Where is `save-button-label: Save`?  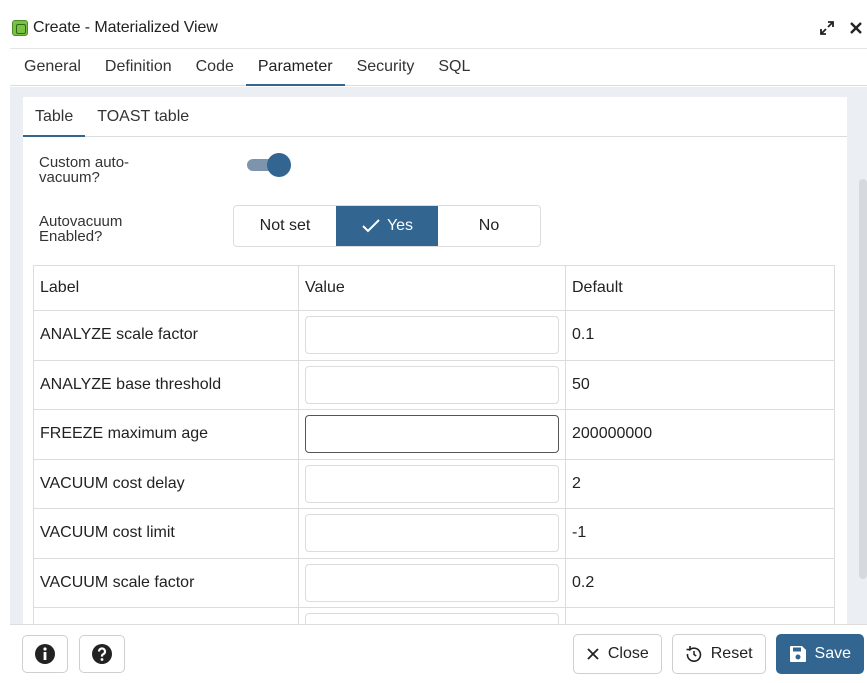
save-button-label: Save is located at coordinates (832, 653).